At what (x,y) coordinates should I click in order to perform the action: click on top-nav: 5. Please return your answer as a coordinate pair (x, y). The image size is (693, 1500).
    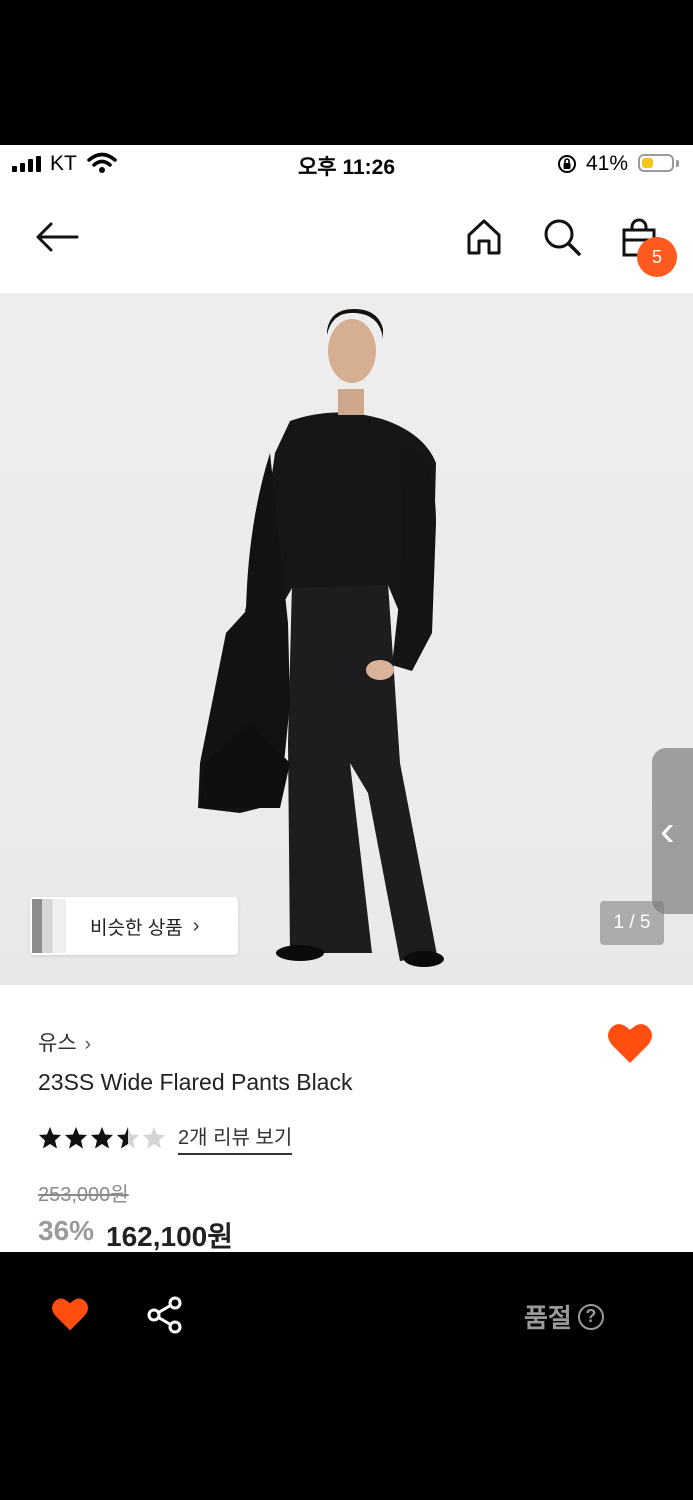
    Looking at the image, I should click on (346, 239).